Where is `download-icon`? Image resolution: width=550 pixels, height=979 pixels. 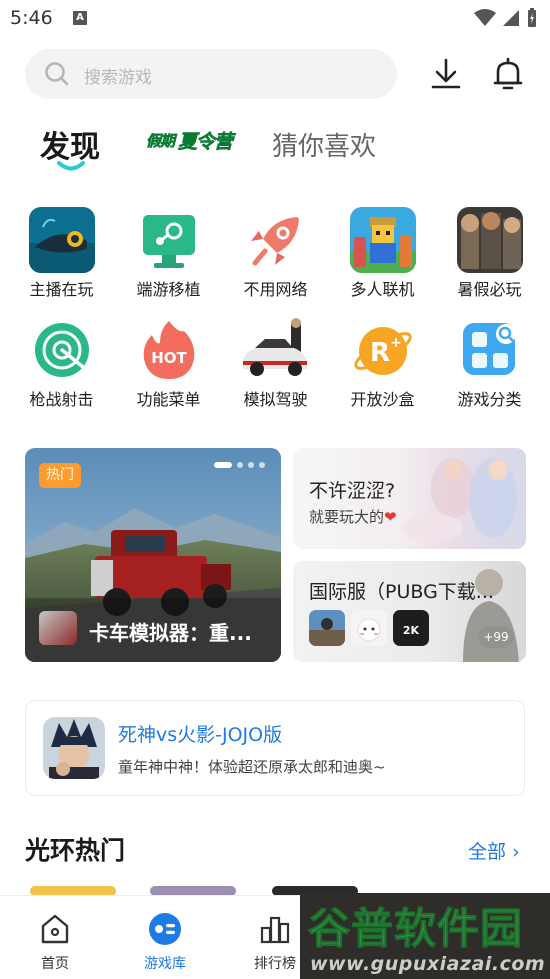
download-icon is located at coordinates (446, 73).